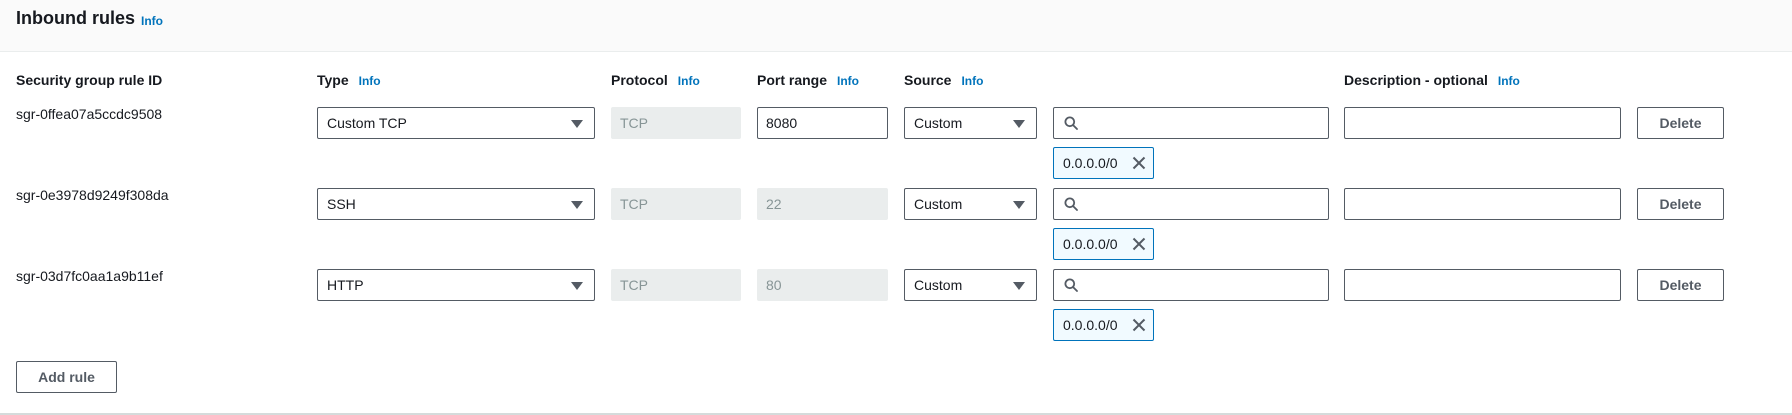 This screenshot has height=415, width=1792. What do you see at coordinates (456, 285) in the screenshot?
I see `type-select: HTTP` at bounding box center [456, 285].